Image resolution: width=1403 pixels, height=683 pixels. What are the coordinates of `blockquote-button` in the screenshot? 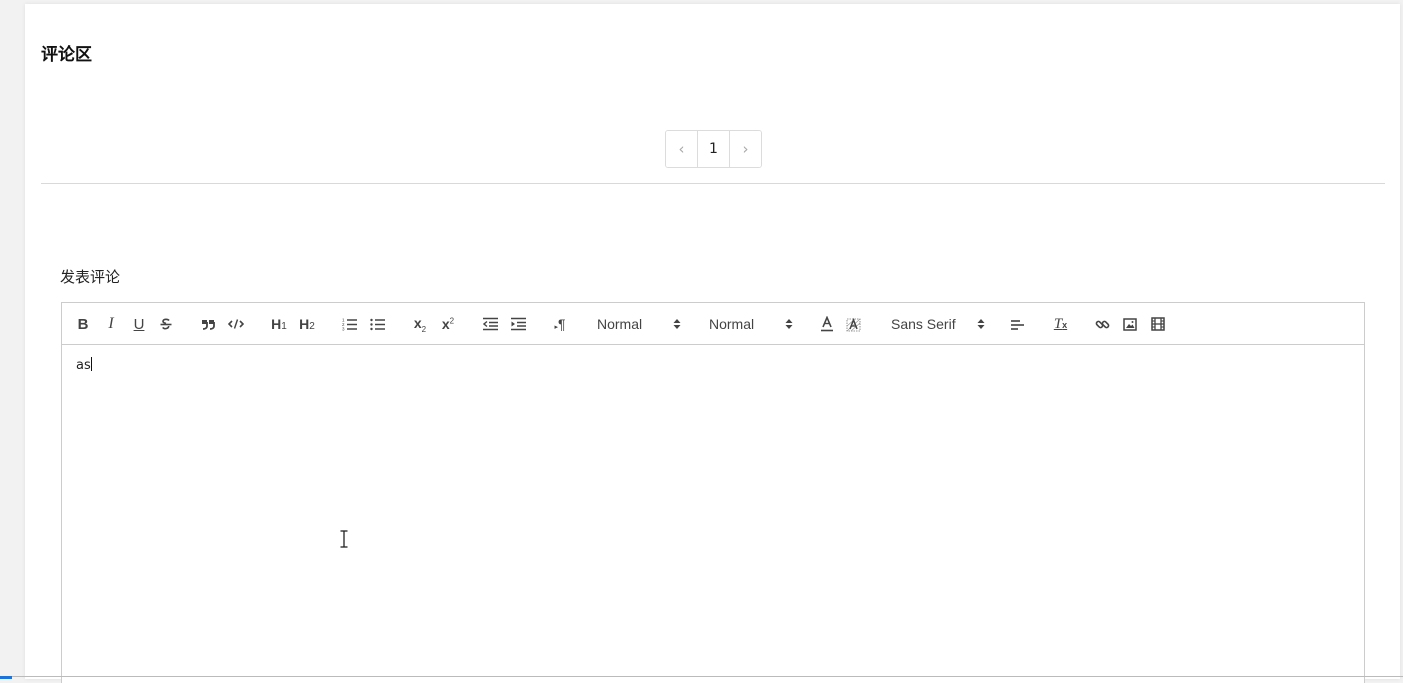 It's located at (208, 324).